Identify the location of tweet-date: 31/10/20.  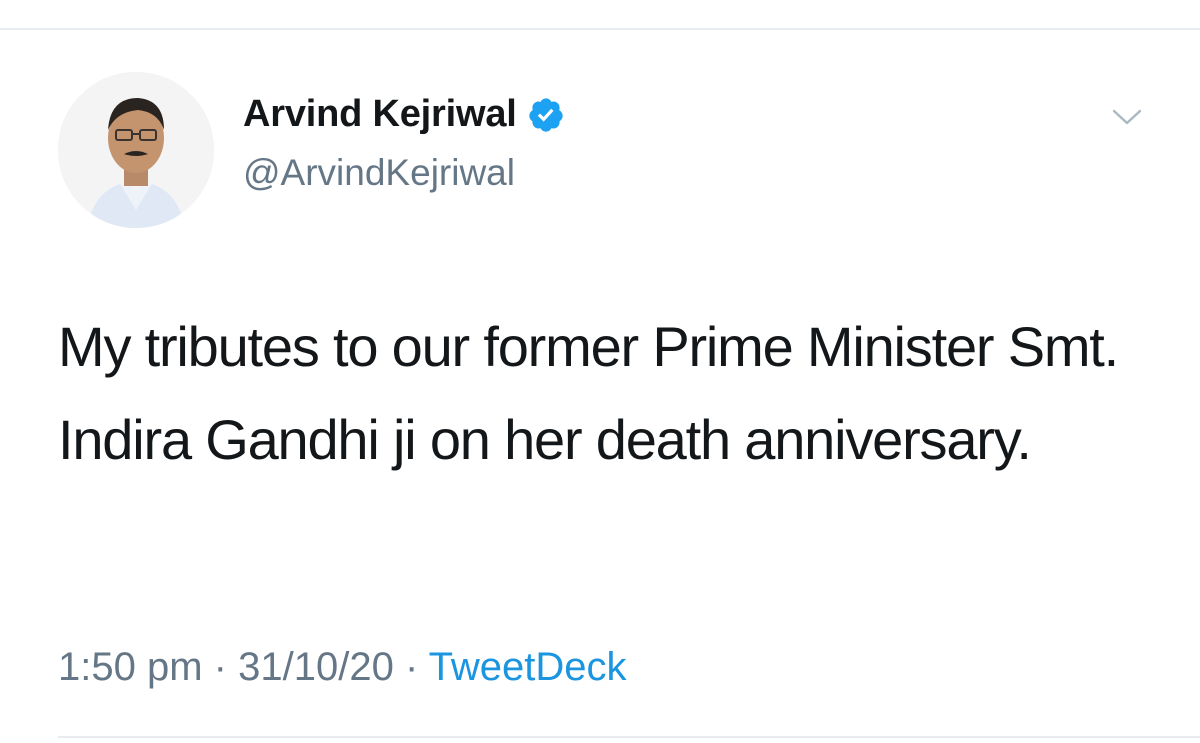
(316, 667).